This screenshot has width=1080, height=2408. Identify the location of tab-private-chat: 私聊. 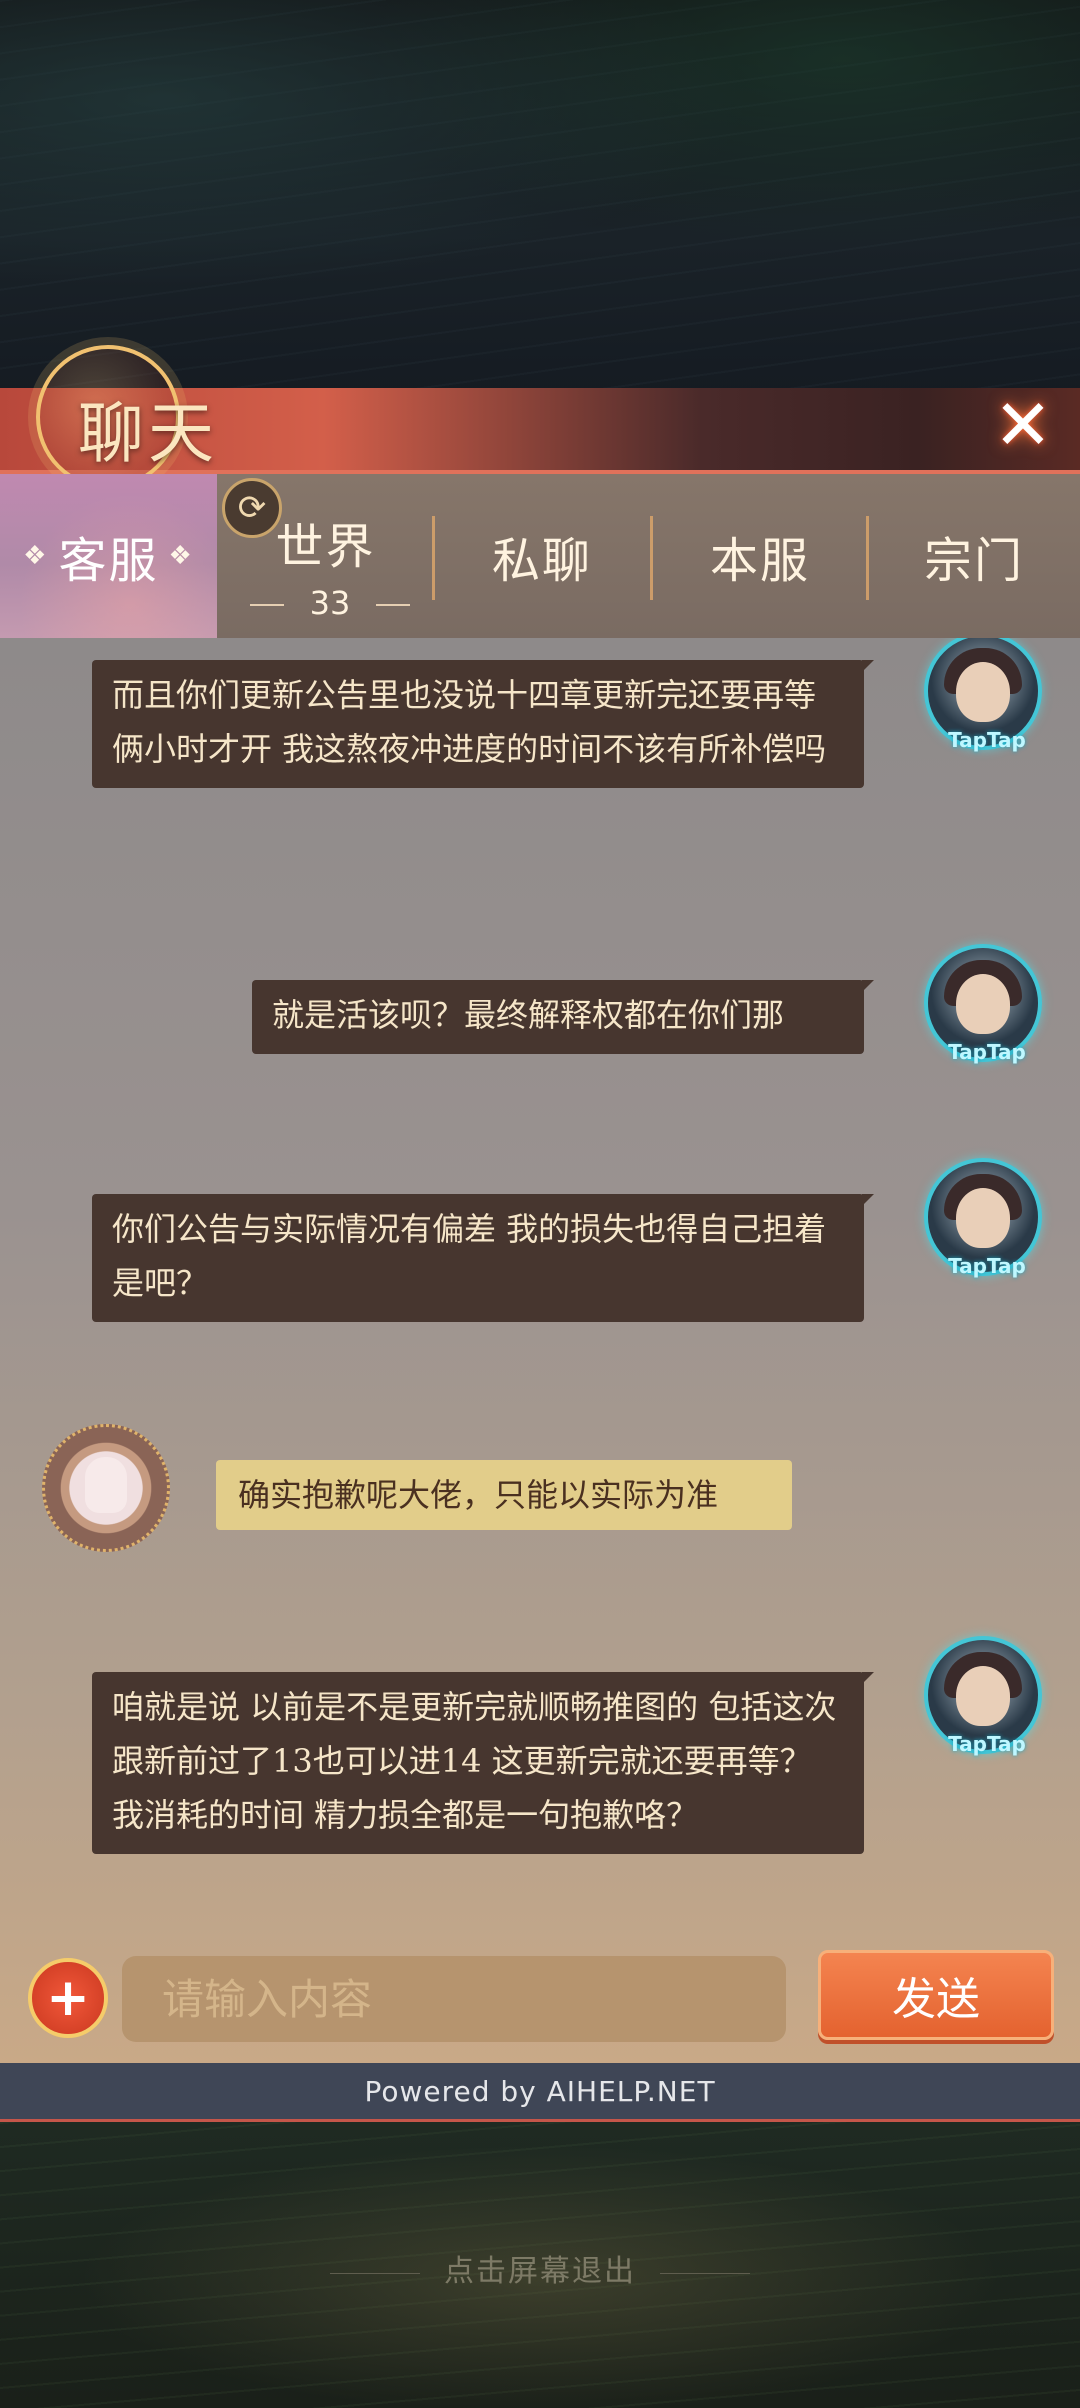
(542, 556).